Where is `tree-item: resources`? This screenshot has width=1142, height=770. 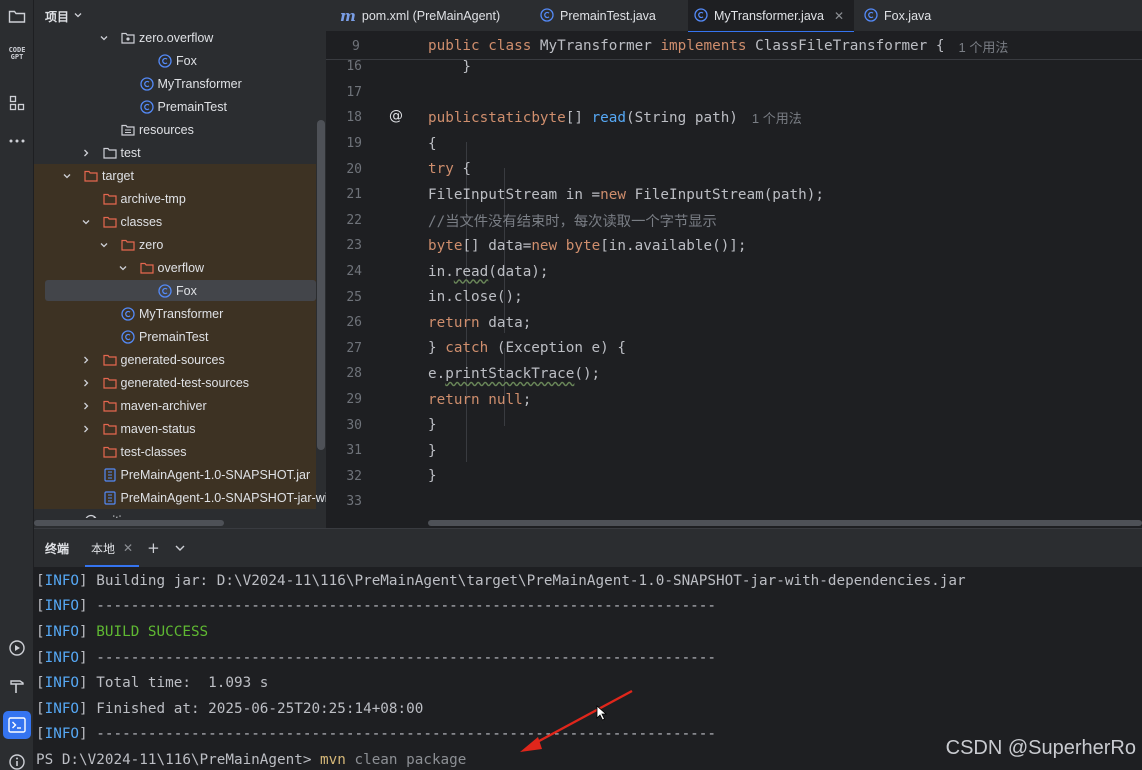
tree-item: resources is located at coordinates (175, 129).